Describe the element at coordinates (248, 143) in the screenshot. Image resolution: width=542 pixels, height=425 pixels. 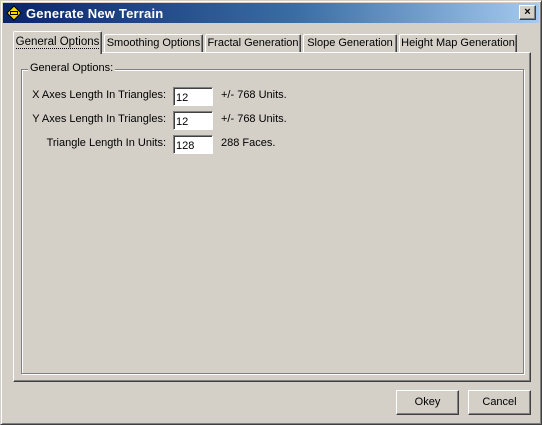
I see `faces-count-note: 288 Faces.` at that location.